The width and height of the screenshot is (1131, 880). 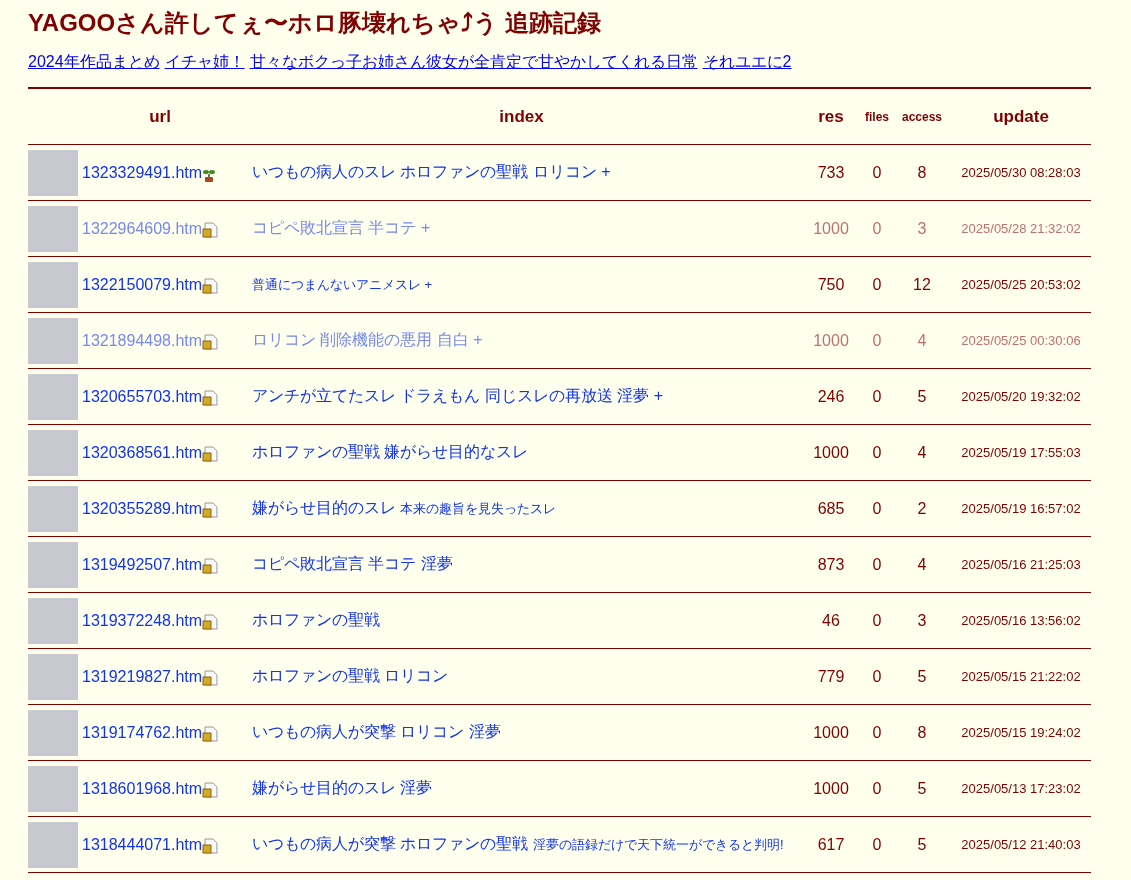 What do you see at coordinates (1021, 508) in the screenshot?
I see `update-time: 2025/05/19 16:57:02` at bounding box center [1021, 508].